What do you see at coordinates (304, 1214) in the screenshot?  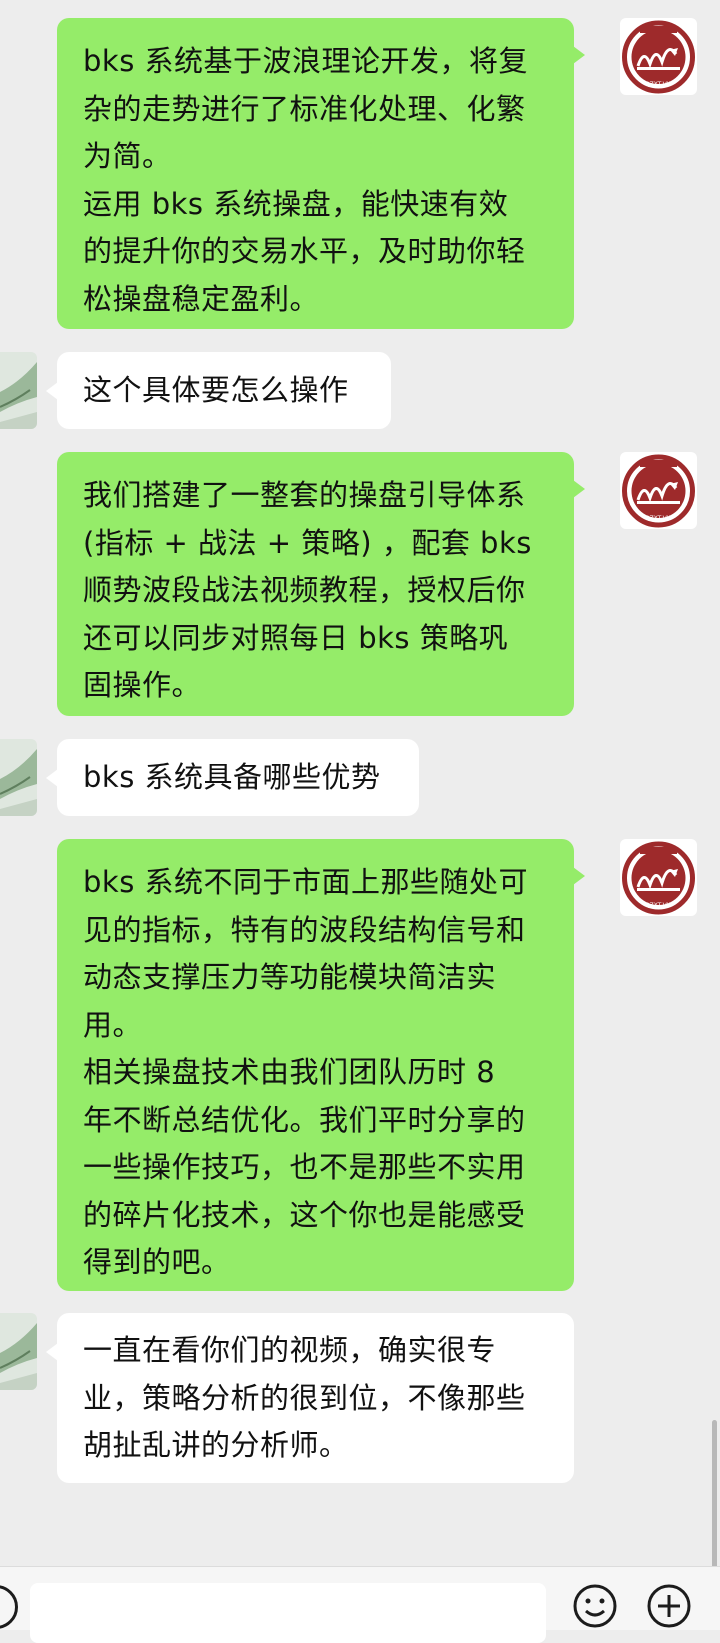 I see `message-line: 的碎片化技术，这个你也是能感受` at bounding box center [304, 1214].